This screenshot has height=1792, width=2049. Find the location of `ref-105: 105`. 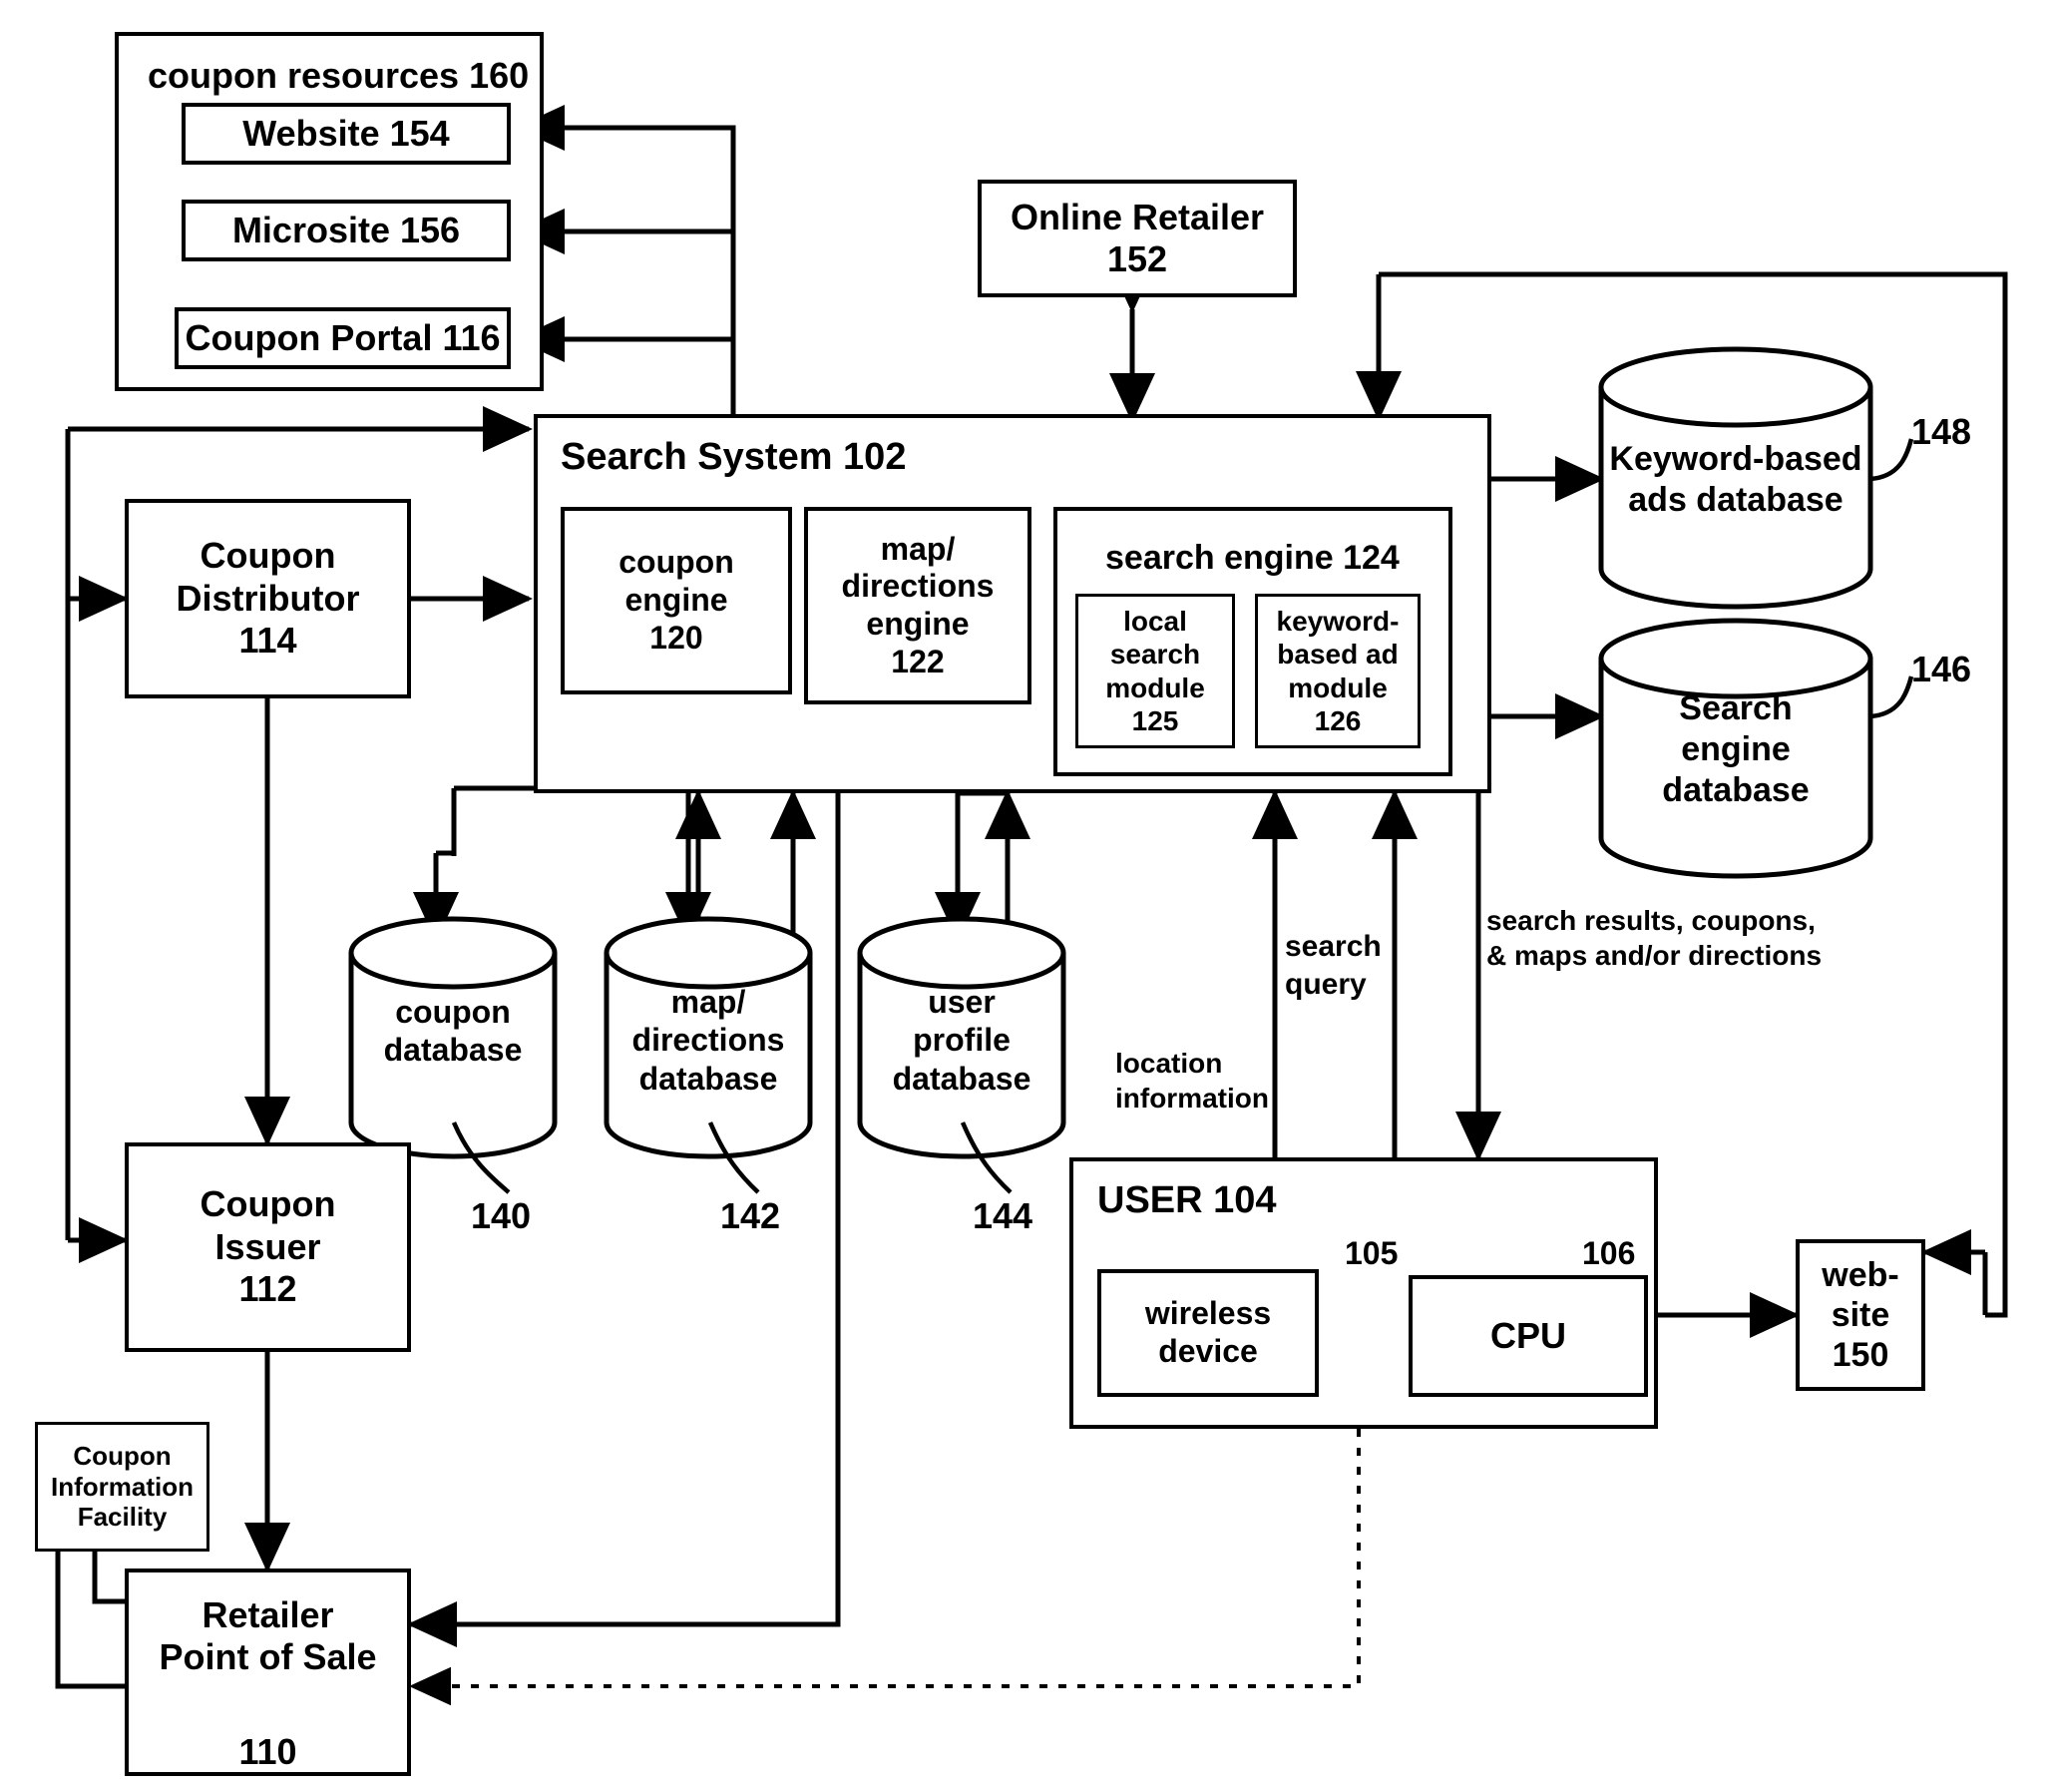

ref-105: 105 is located at coordinates (1372, 1253).